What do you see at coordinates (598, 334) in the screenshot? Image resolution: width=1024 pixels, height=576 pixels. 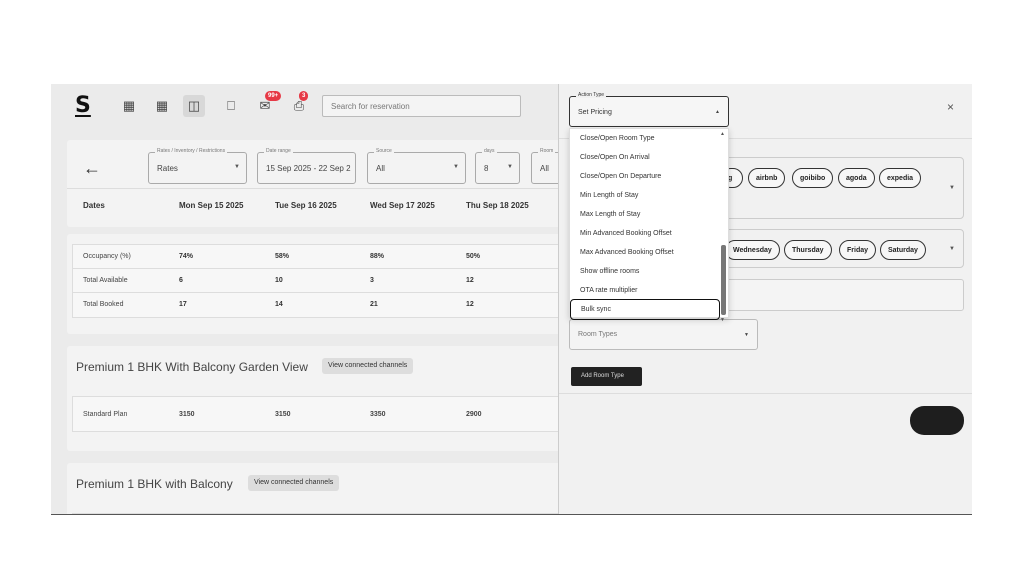 I see `room-types-placeholder: Room Types` at bounding box center [598, 334].